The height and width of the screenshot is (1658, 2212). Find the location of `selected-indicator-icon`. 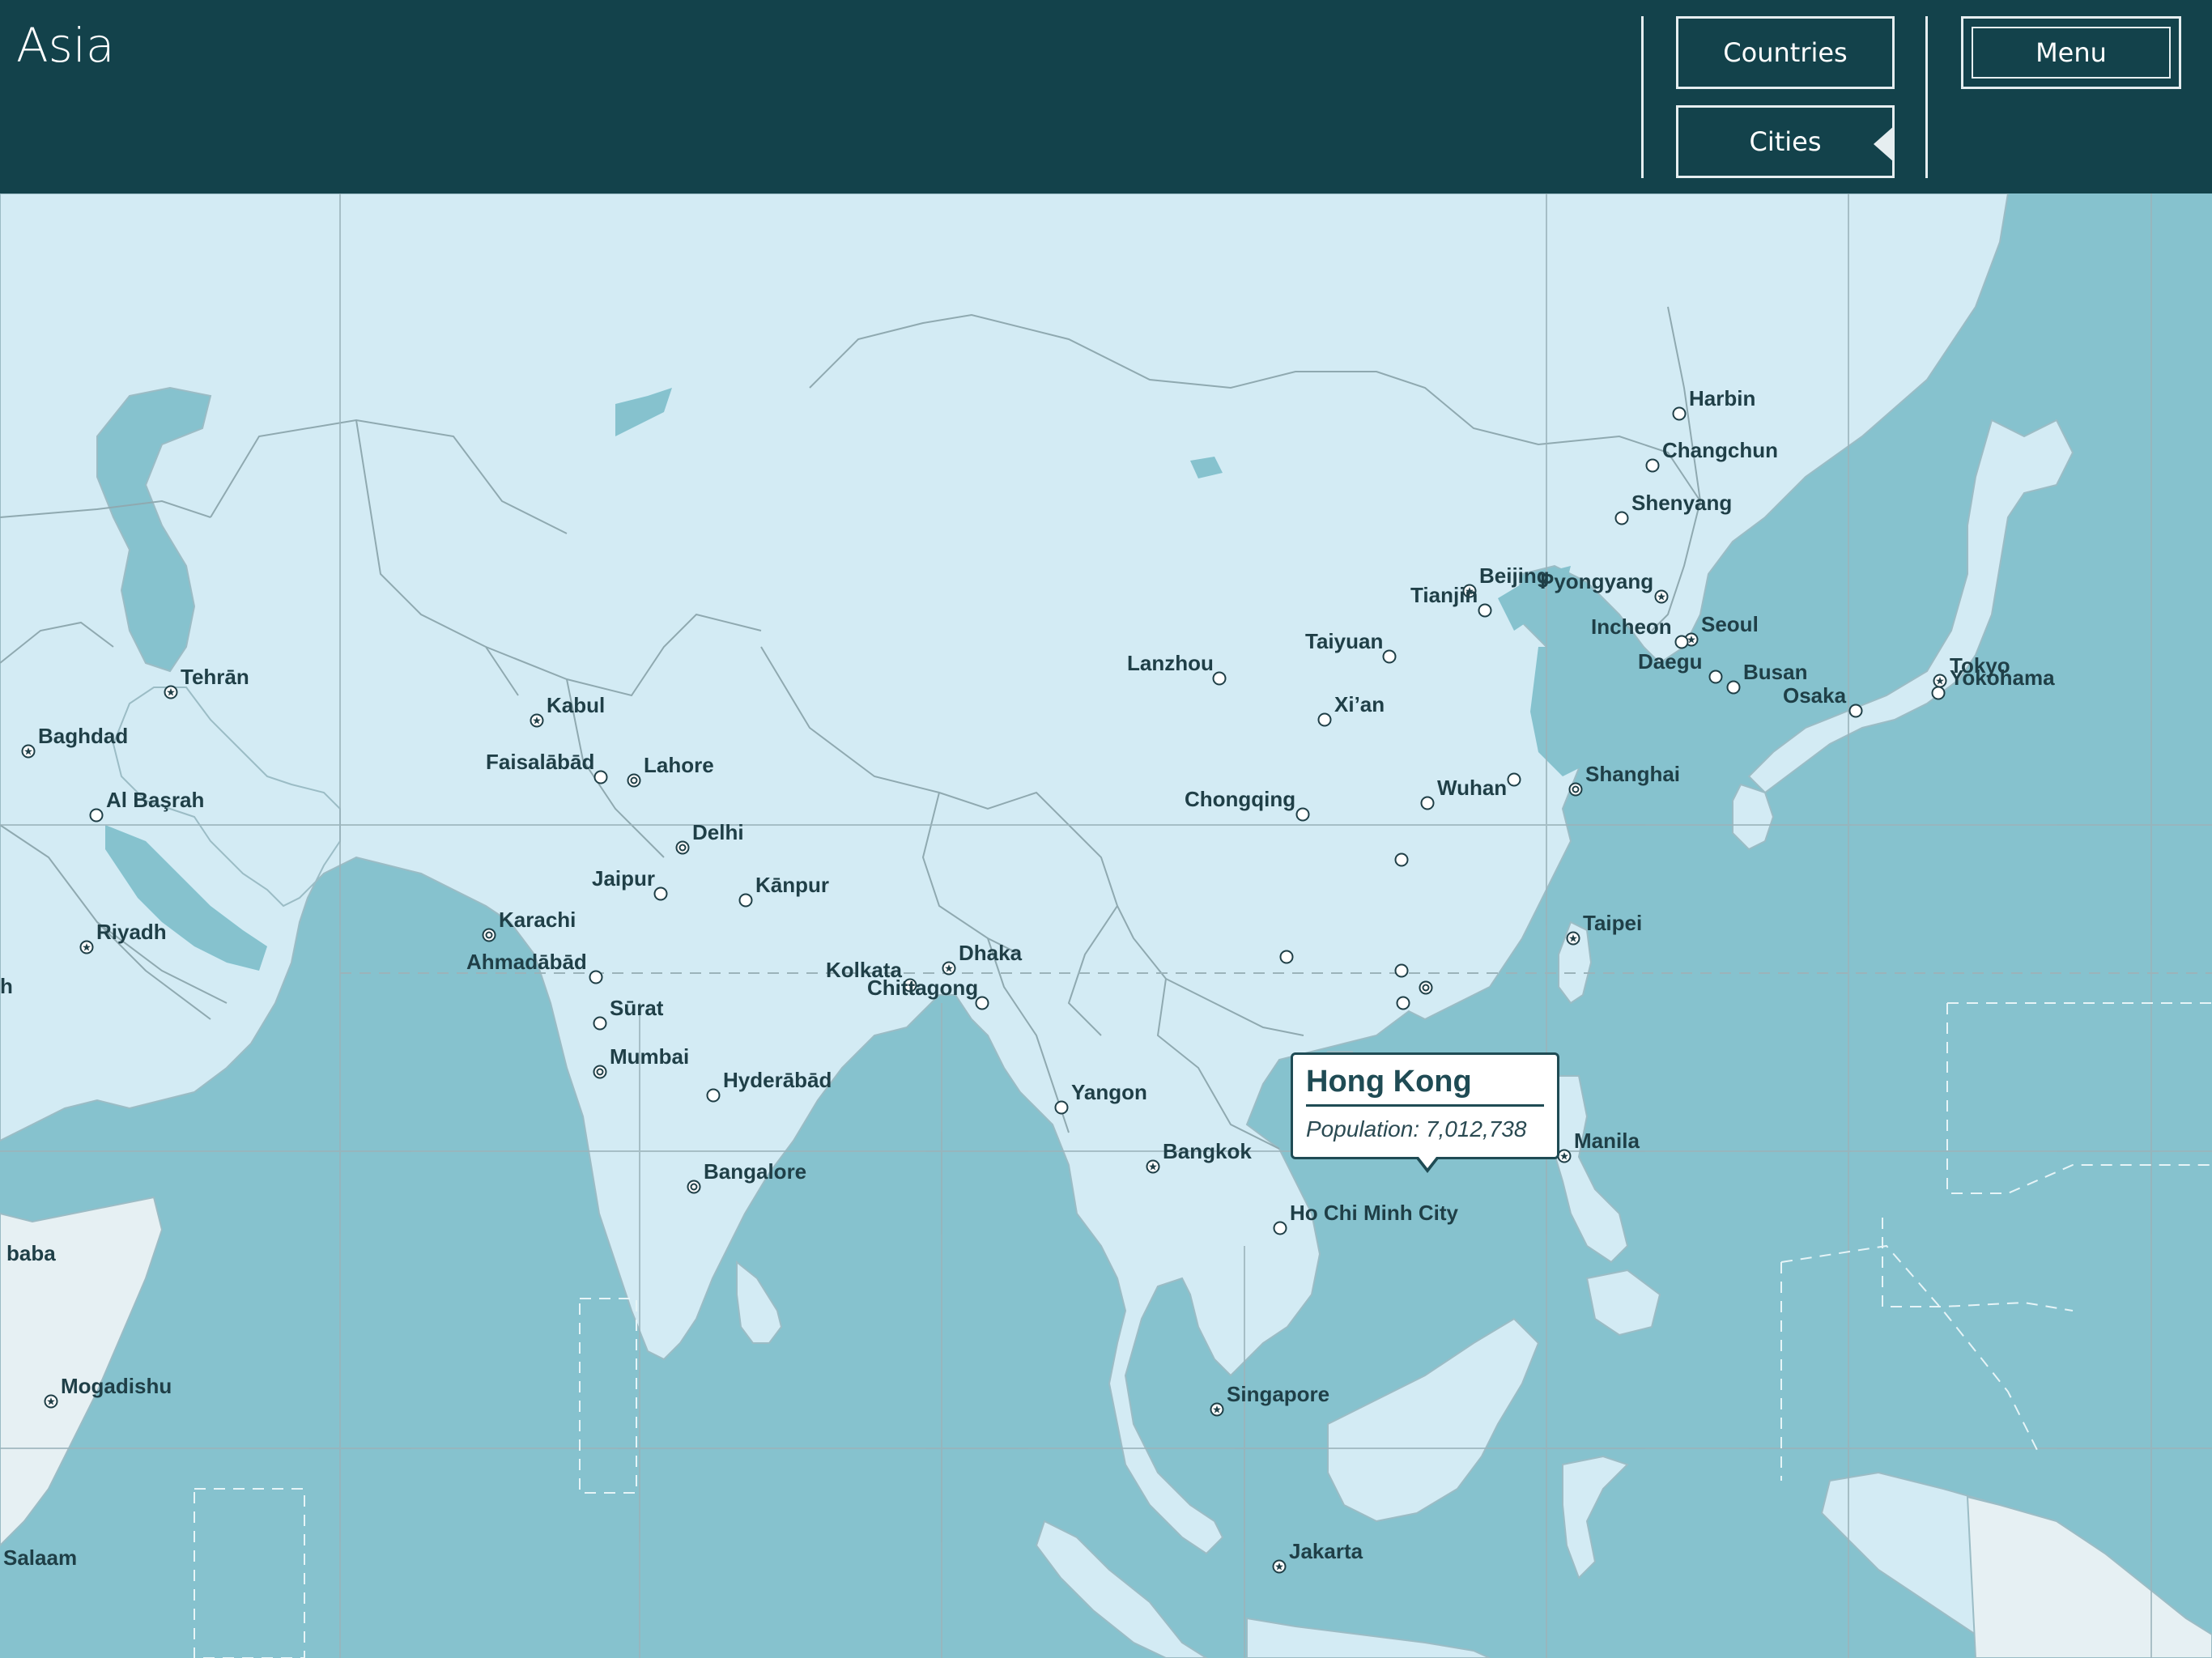

selected-indicator-icon is located at coordinates (1884, 144).